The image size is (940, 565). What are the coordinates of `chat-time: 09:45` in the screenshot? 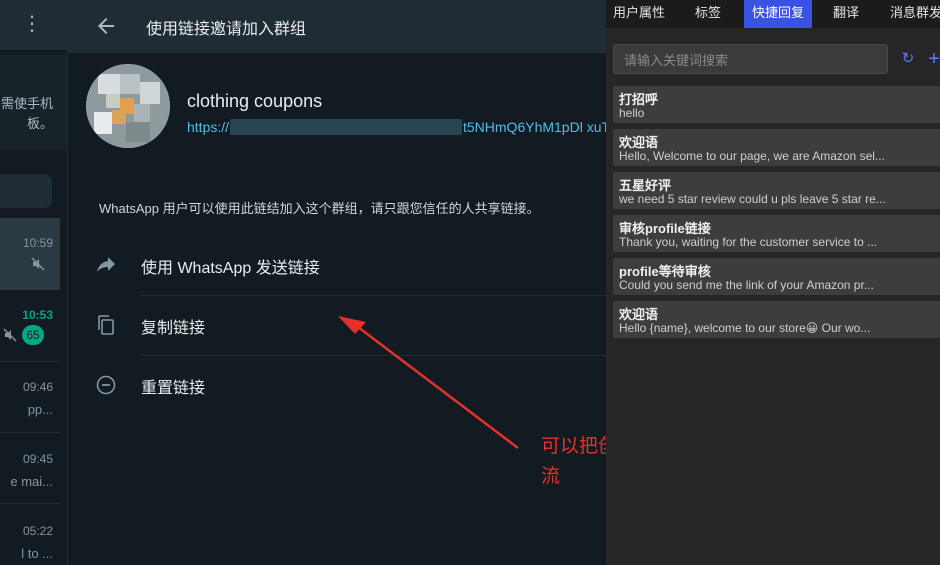 It's located at (37, 459).